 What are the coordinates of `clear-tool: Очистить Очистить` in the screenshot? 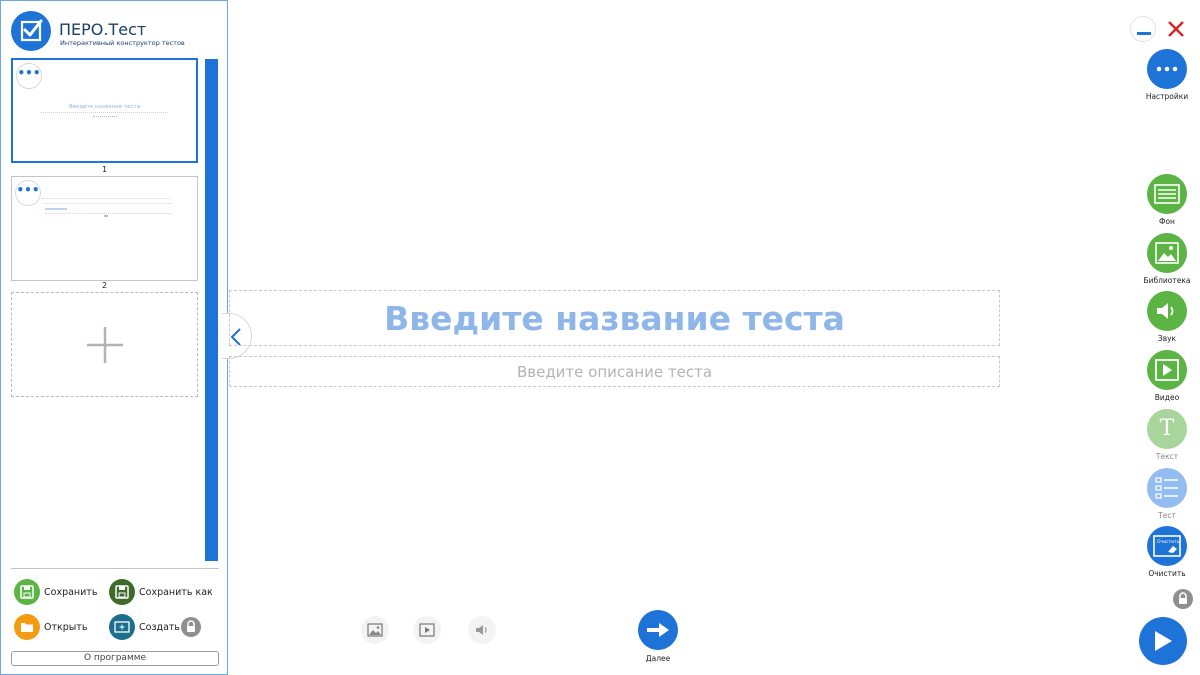 It's located at (1167, 552).